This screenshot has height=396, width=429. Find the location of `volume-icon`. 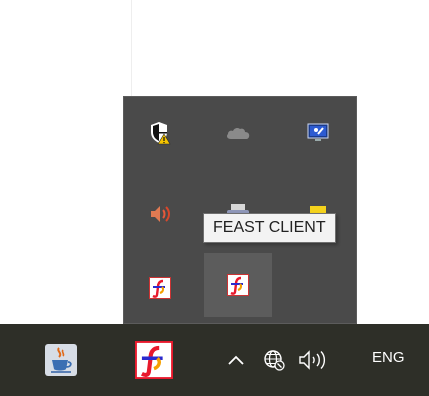

volume-icon is located at coordinates (312, 360).